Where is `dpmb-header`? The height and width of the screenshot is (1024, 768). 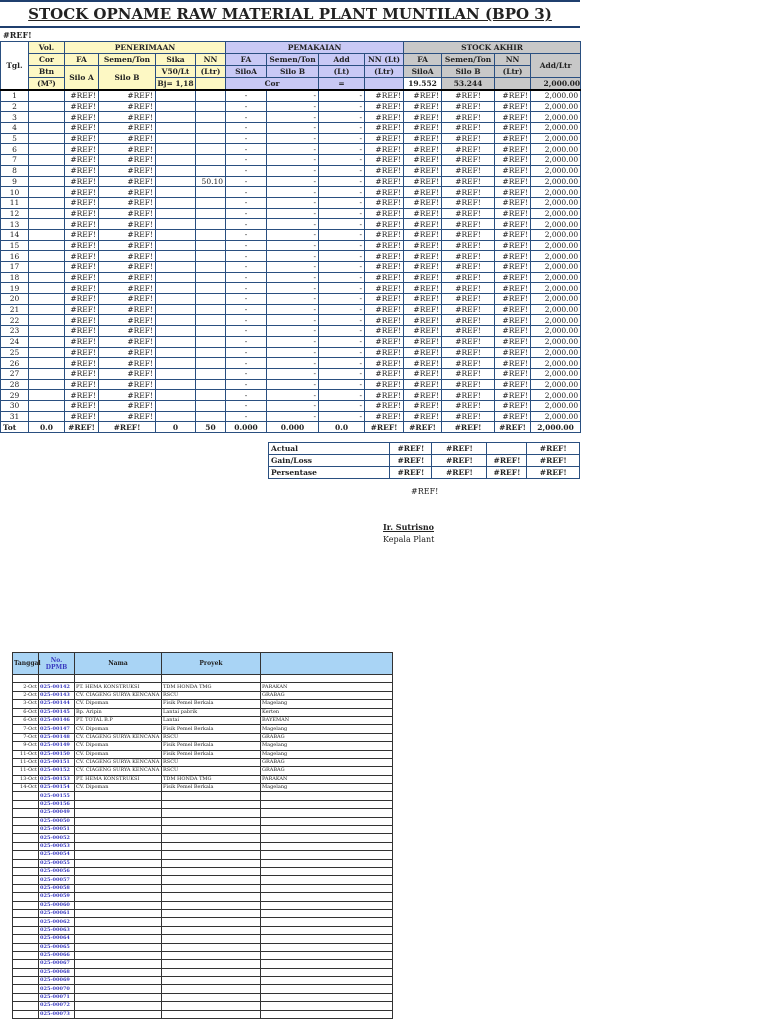
dpmb-header is located at coordinates (326, 663).